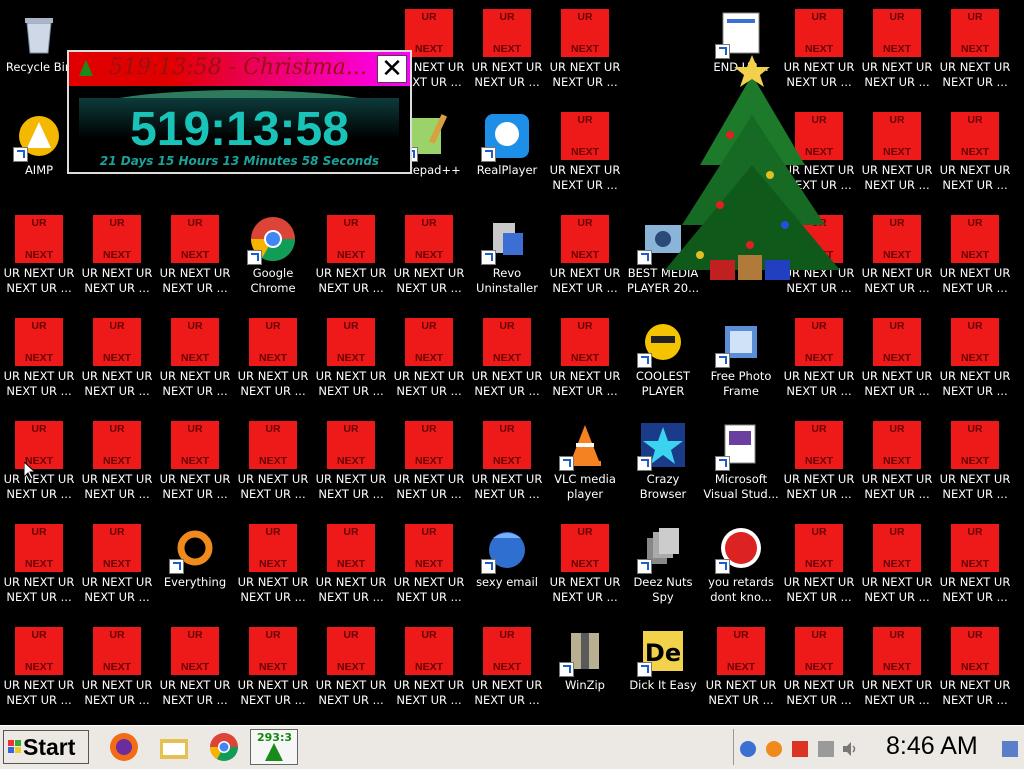  Describe the element at coordinates (800, 749) in the screenshot. I see `security-icon` at that location.